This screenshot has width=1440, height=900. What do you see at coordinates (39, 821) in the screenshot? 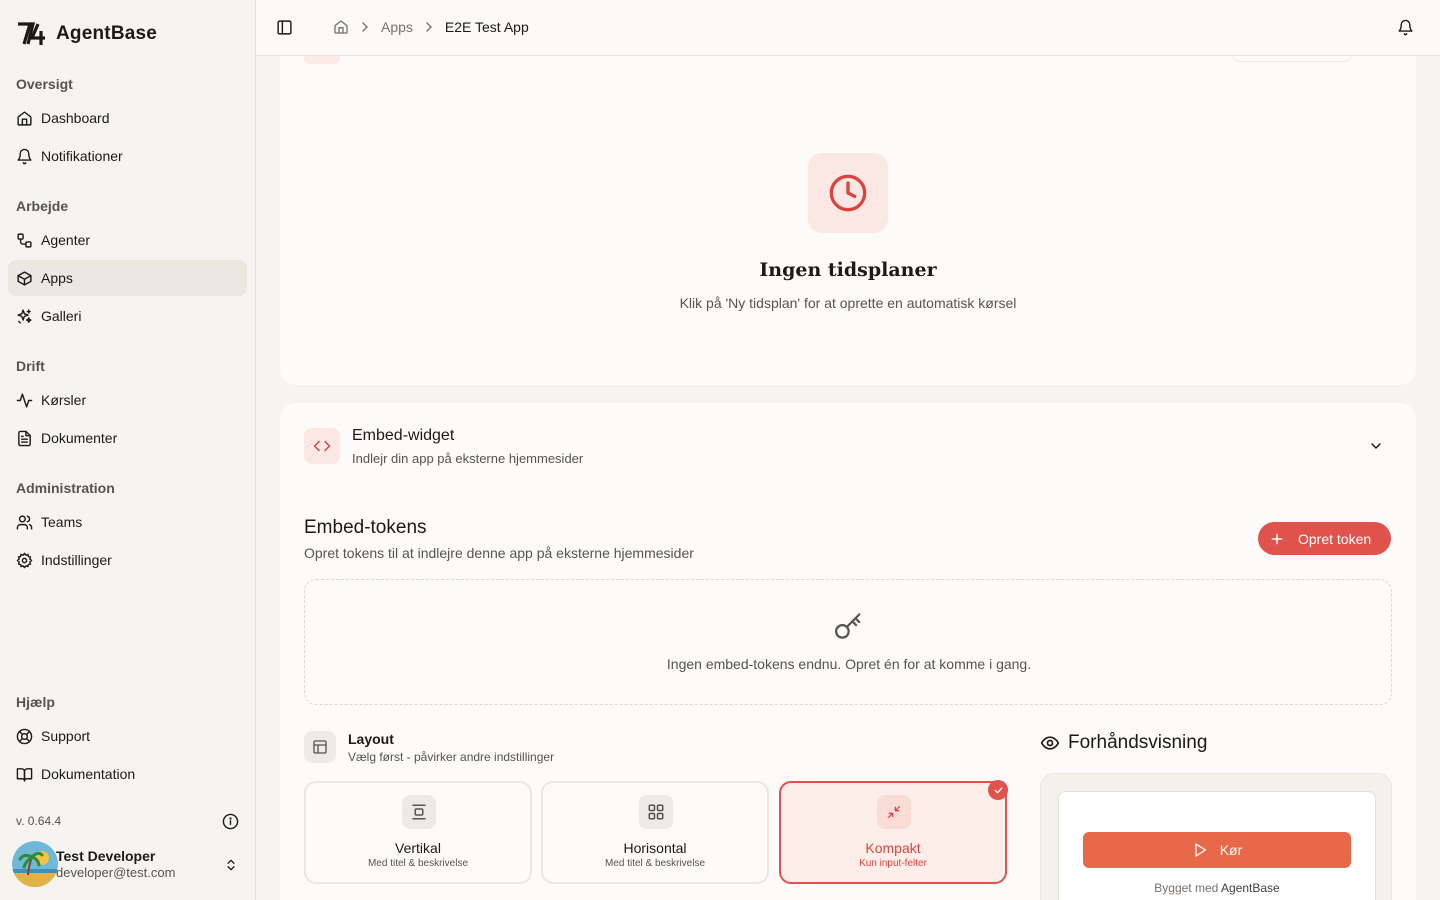
I see `app-version: v. 0.64.4` at bounding box center [39, 821].